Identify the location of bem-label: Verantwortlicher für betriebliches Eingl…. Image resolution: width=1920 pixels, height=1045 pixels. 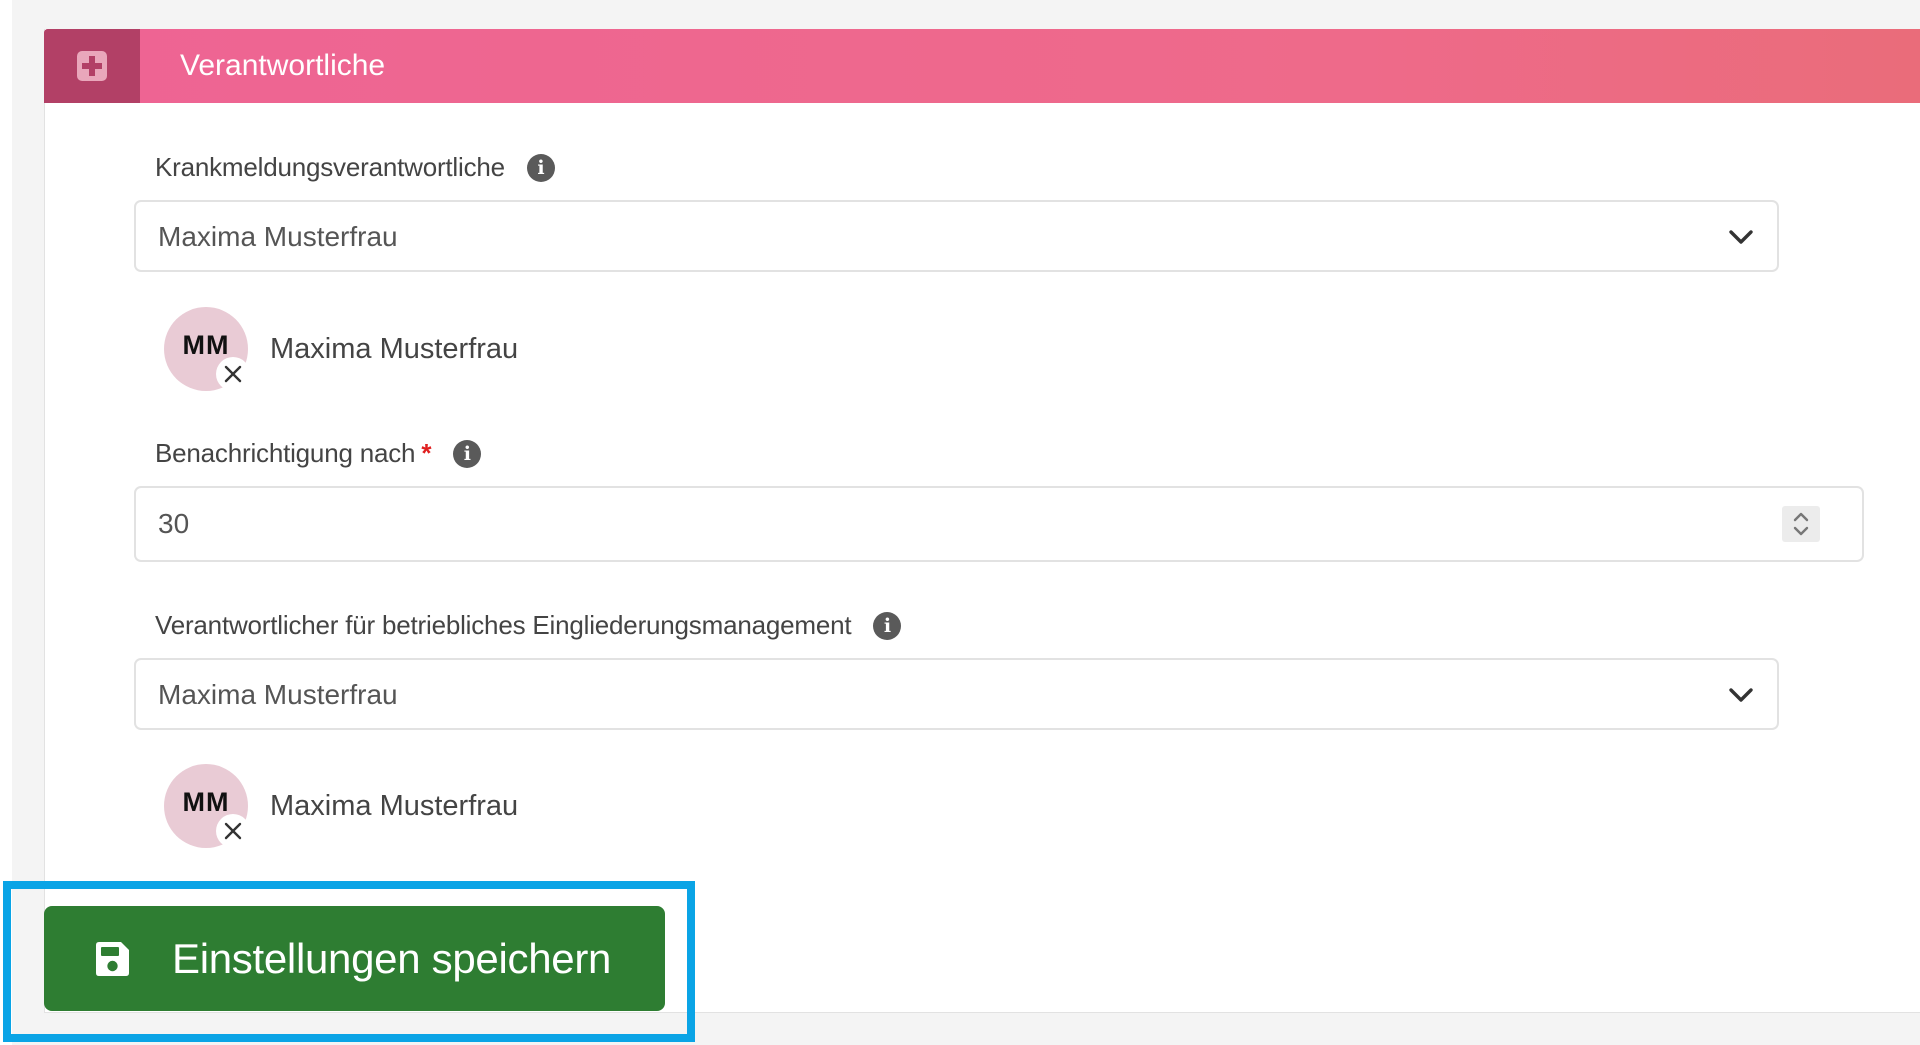
(503, 625).